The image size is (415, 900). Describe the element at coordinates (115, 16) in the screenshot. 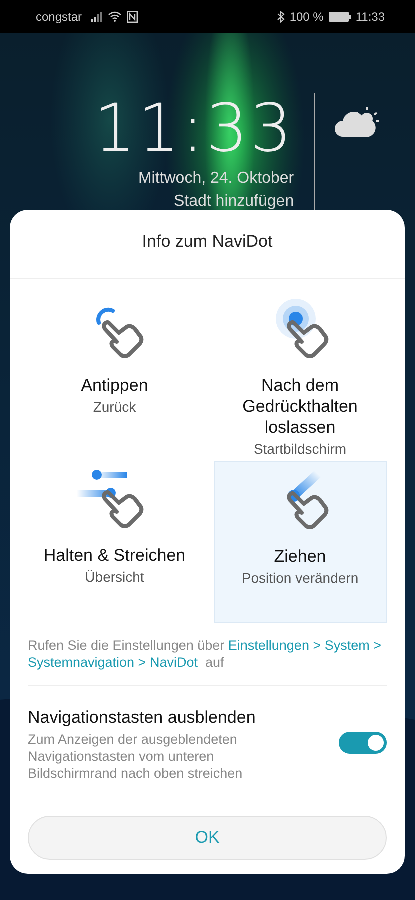

I see `wifi-icon` at that location.